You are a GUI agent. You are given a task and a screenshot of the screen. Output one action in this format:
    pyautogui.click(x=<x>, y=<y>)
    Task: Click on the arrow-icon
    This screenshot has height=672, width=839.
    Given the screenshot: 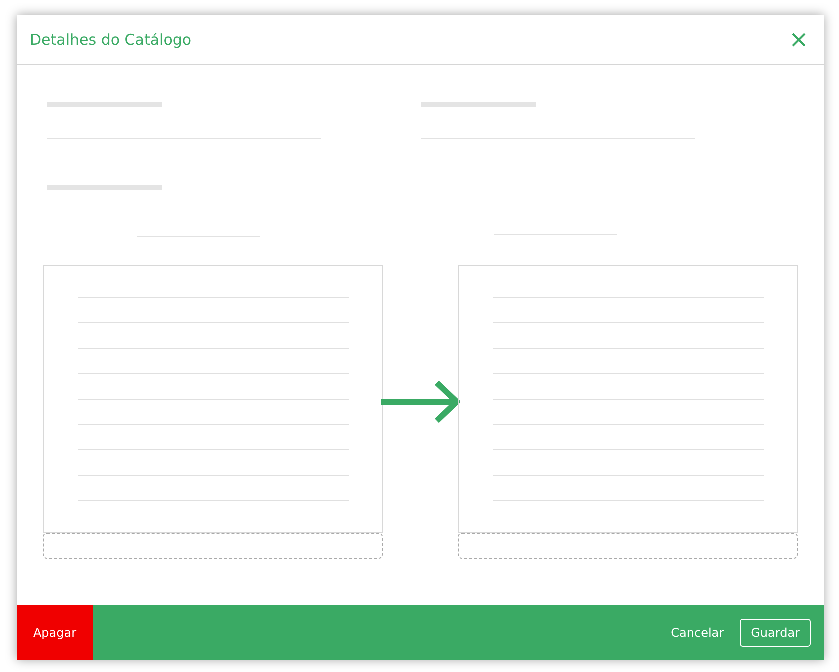 What is the action you would take?
    pyautogui.click(x=420, y=402)
    